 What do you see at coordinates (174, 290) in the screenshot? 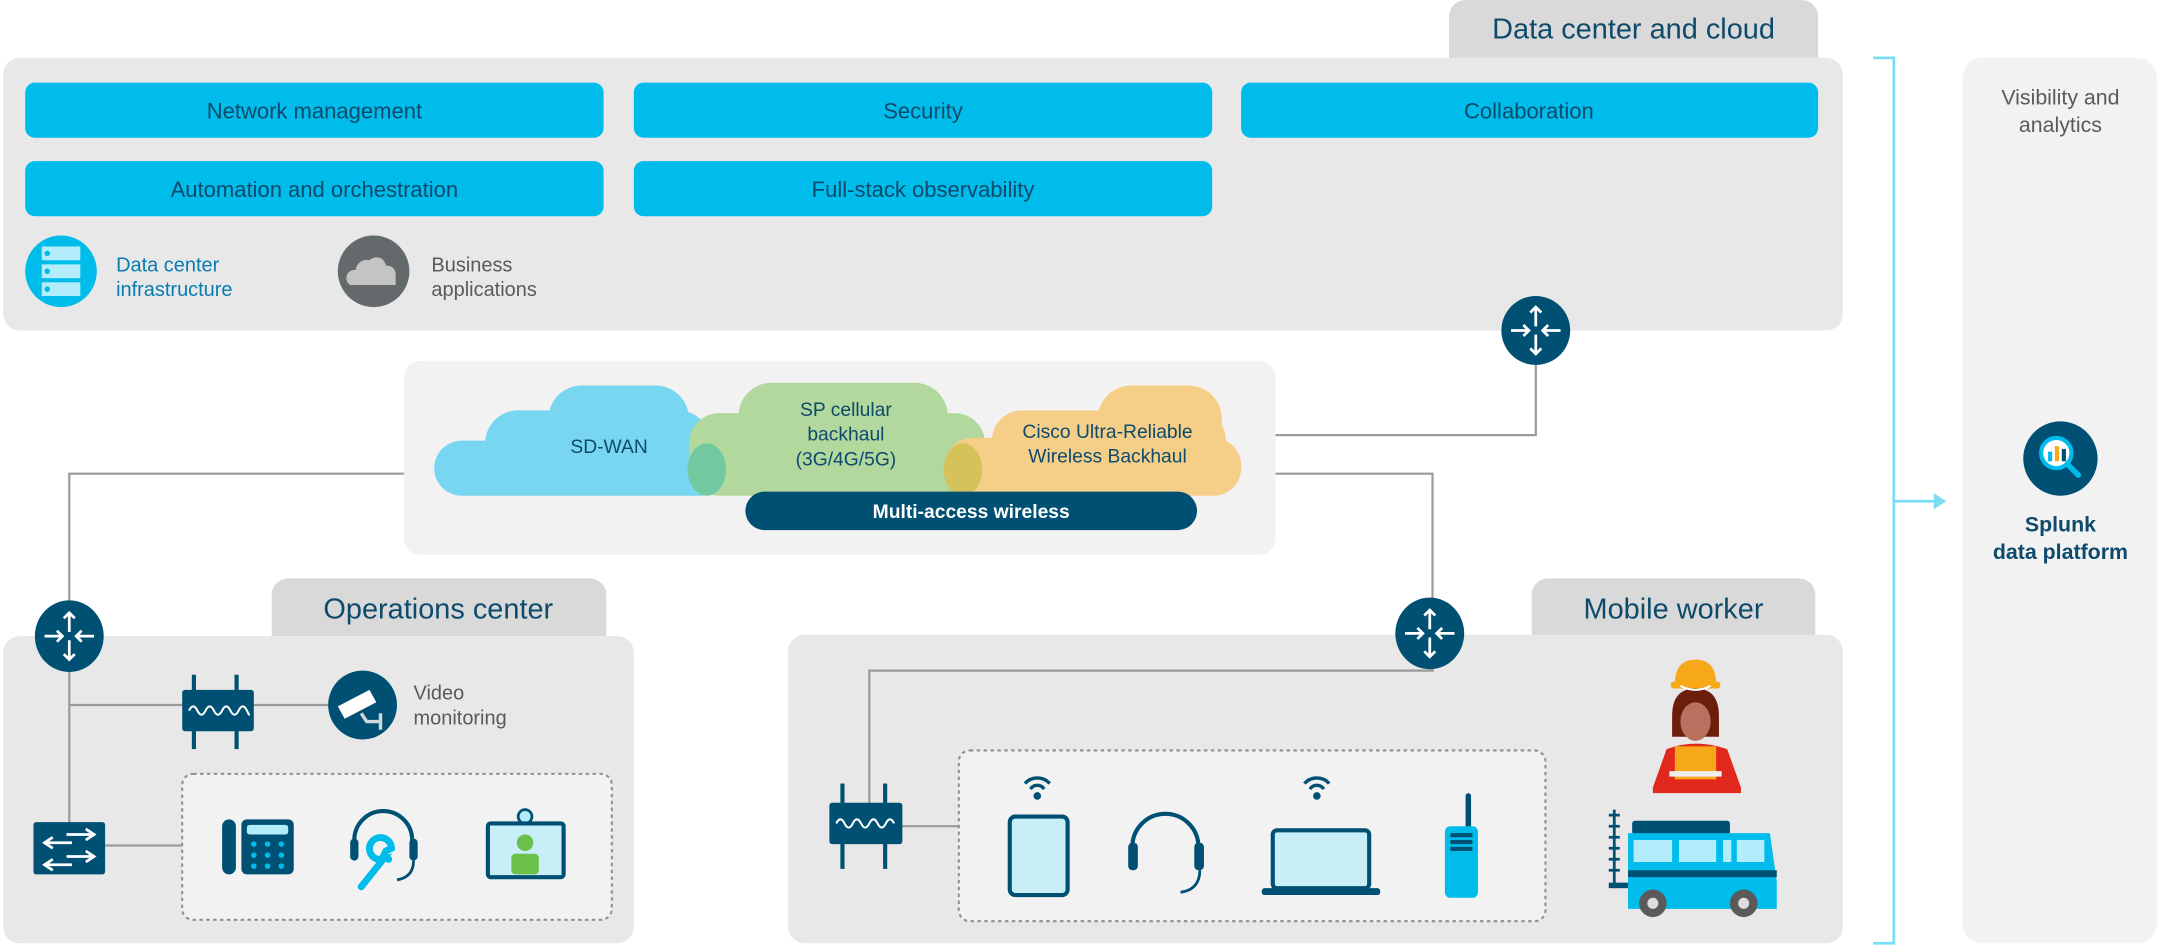
I see `infra-label-line2: infrastructure` at bounding box center [174, 290].